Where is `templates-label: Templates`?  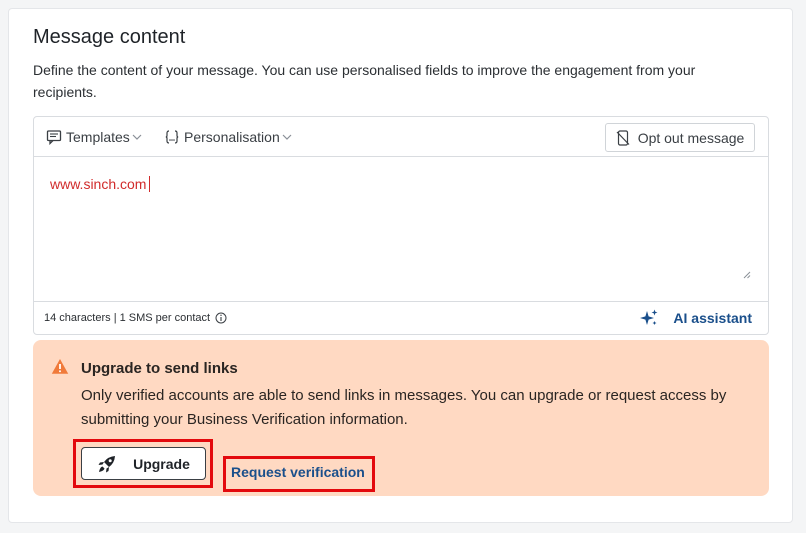 templates-label: Templates is located at coordinates (98, 137).